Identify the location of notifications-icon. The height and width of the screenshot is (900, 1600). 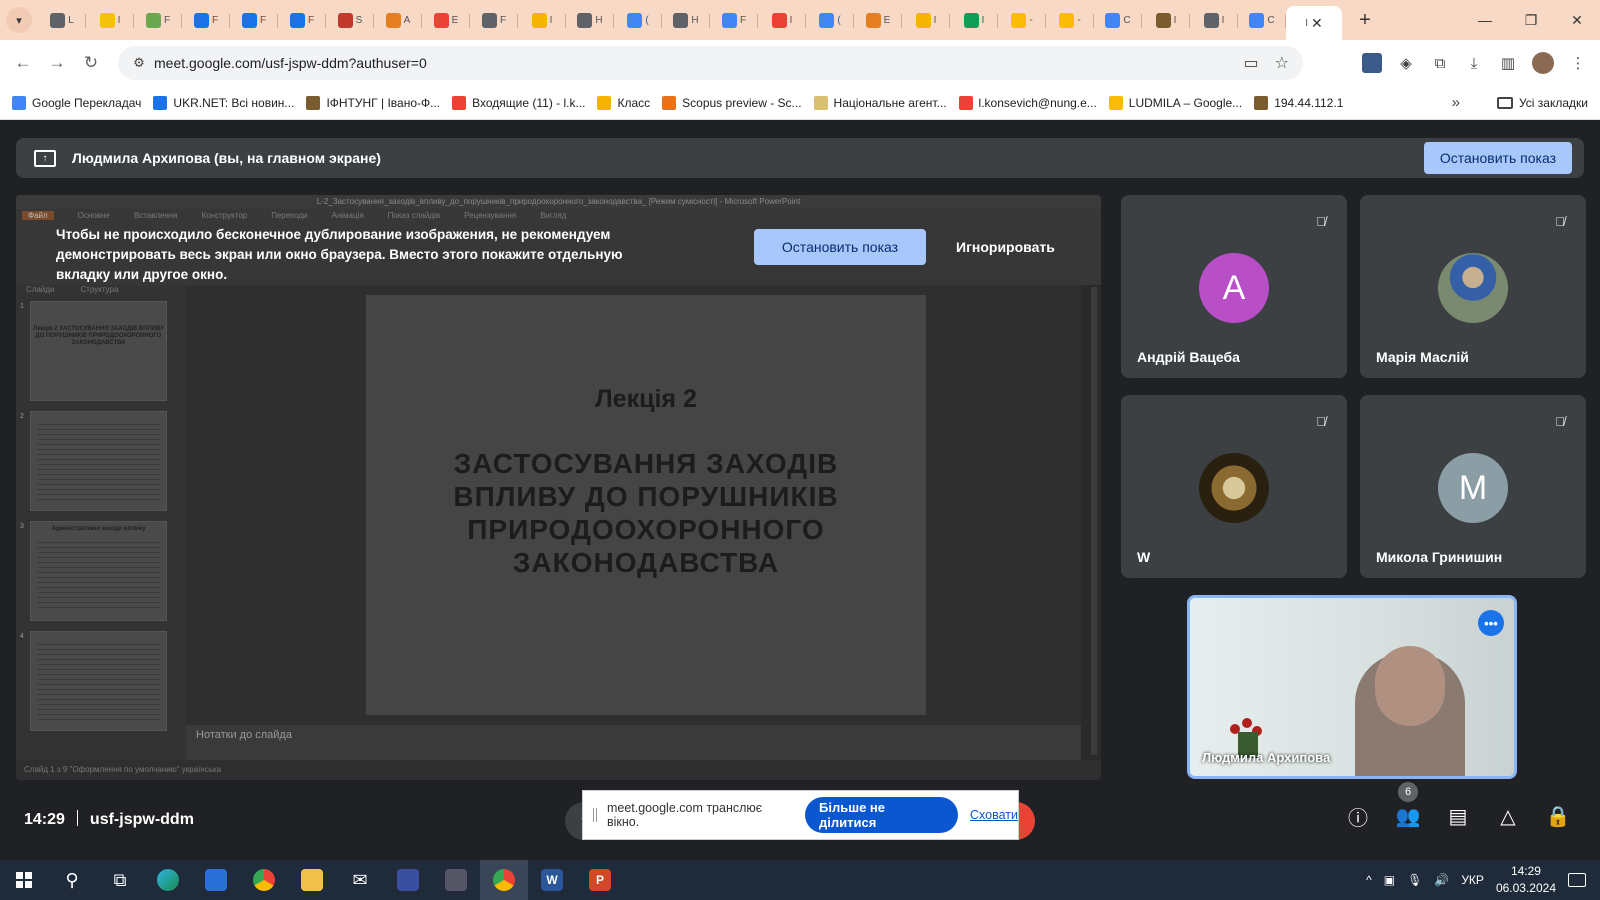
(1577, 880).